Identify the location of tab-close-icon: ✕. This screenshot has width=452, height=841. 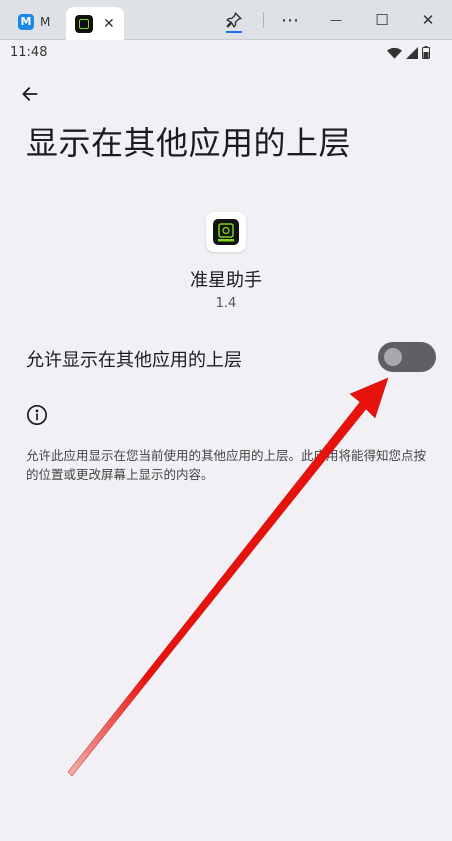
(109, 24).